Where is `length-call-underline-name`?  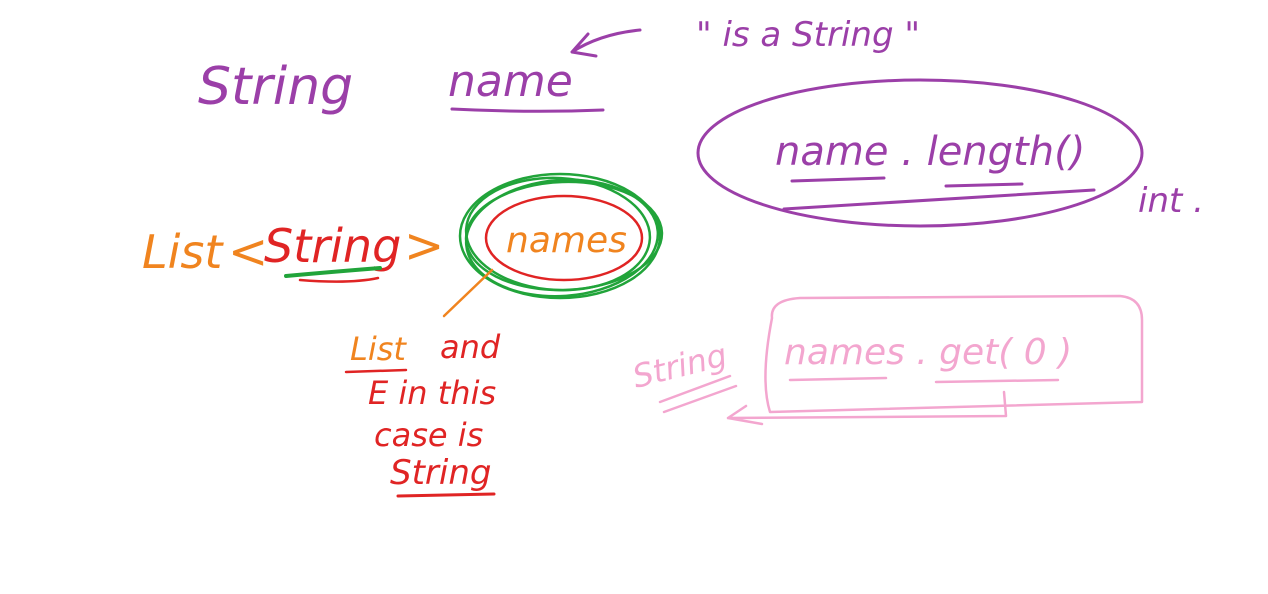 length-call-underline-name is located at coordinates (838, 179).